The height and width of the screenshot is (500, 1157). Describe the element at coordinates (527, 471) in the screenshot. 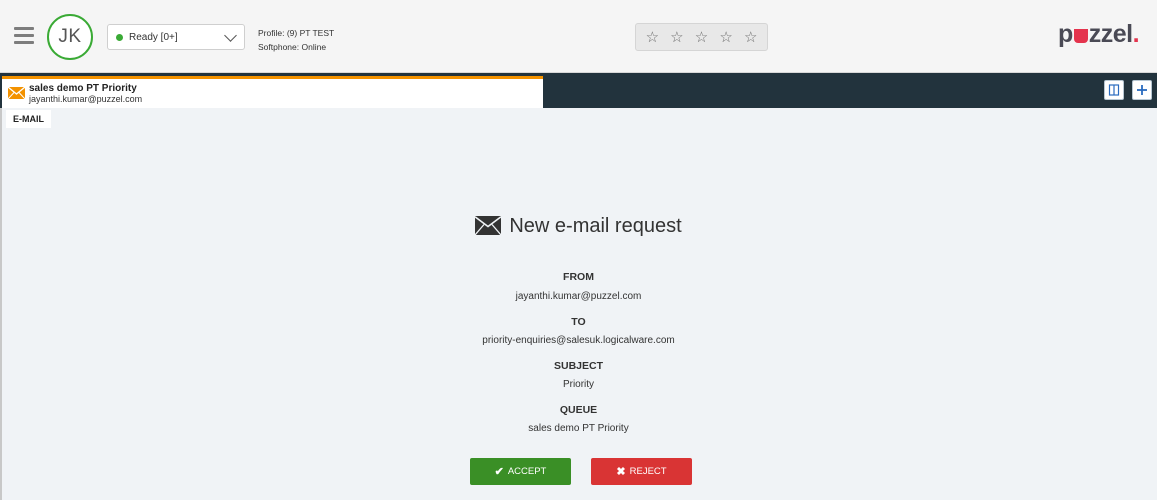

I see `accept-label: ACCEPT` at that location.